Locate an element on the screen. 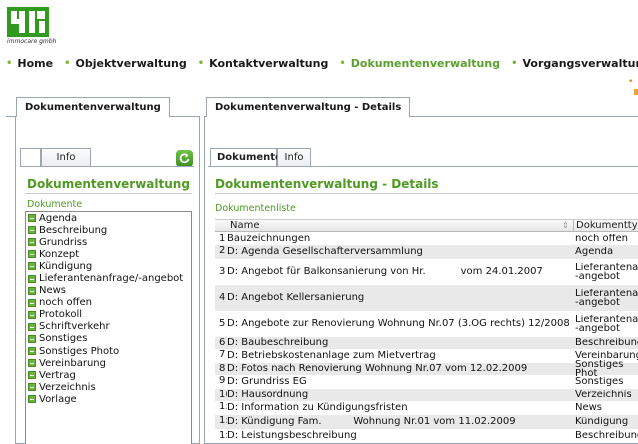  company-logo: immocare gmbh is located at coordinates (31, 28).